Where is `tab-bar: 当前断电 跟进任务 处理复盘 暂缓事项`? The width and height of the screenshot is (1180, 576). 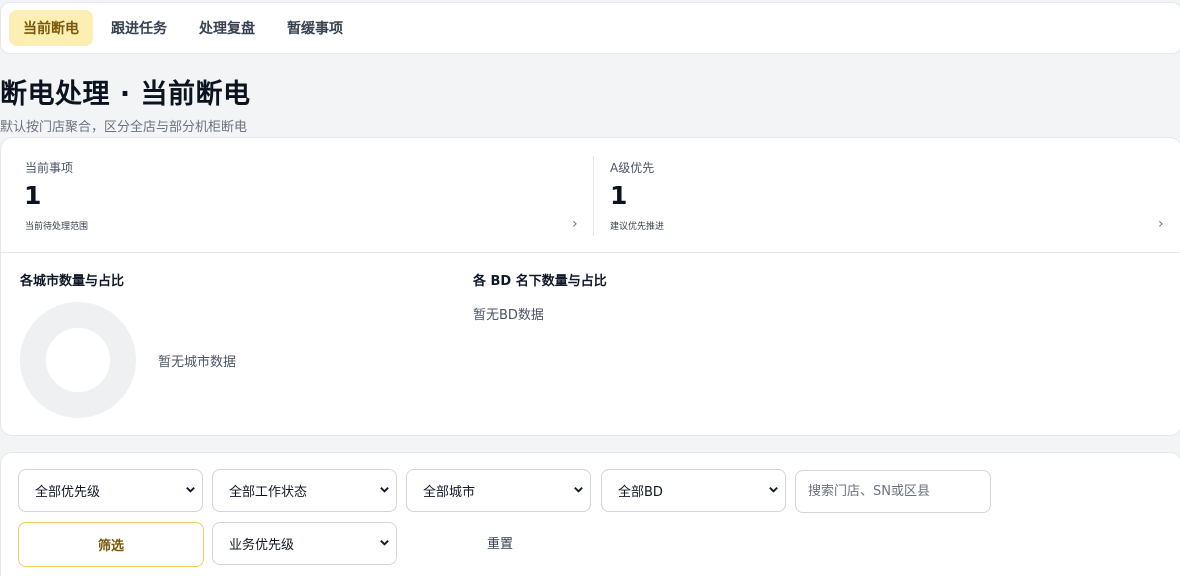 tab-bar: 当前断电 跟进任务 处理复盘 暂缓事项 is located at coordinates (590, 28).